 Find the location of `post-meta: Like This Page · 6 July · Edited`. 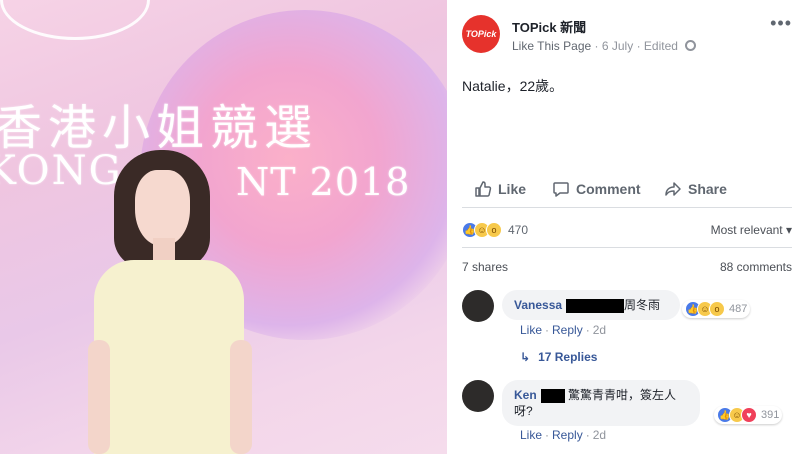

post-meta: Like This Page · 6 July · Edited is located at coordinates (604, 46).